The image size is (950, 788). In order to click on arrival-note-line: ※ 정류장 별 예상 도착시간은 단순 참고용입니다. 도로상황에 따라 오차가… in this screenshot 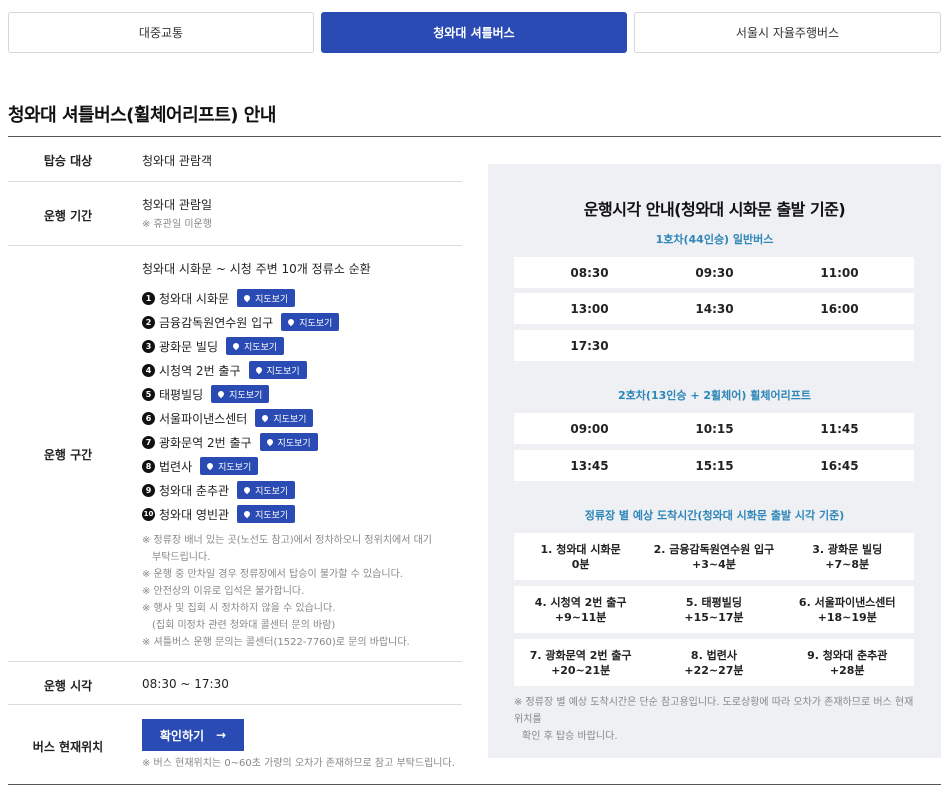, I will do `click(714, 711)`.